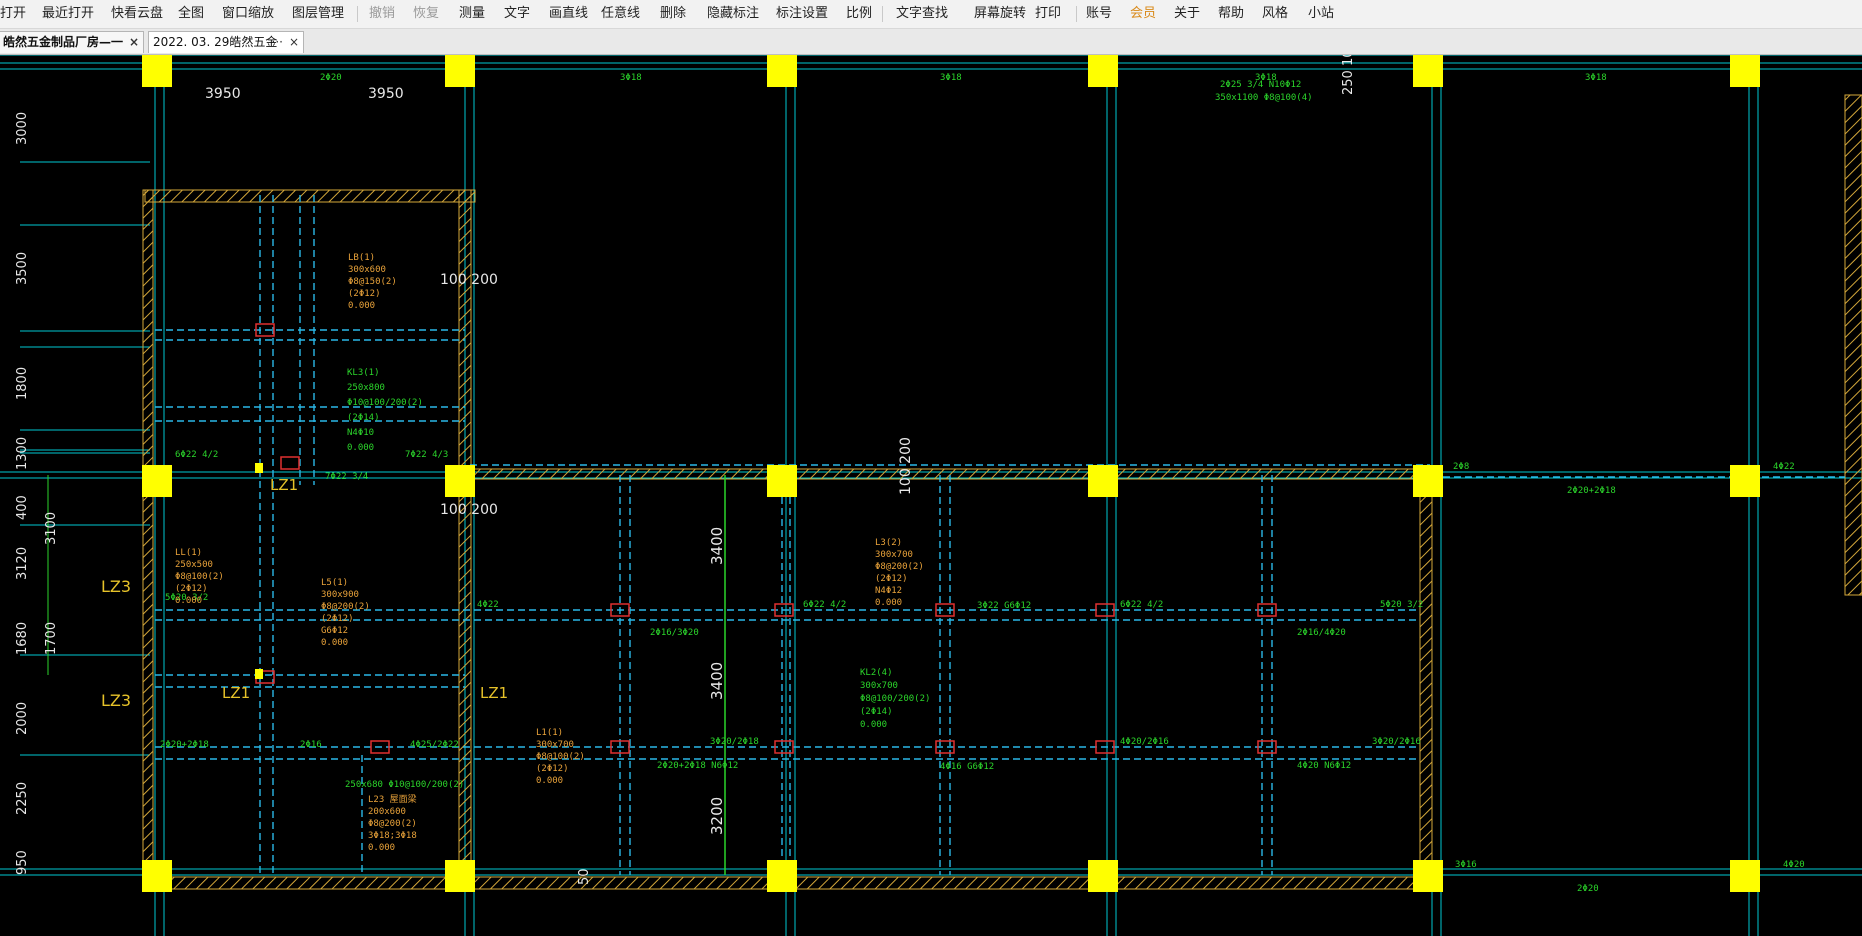 The height and width of the screenshot is (936, 1862). I want to click on toolbar-item-22: 关于, so click(1187, 14).